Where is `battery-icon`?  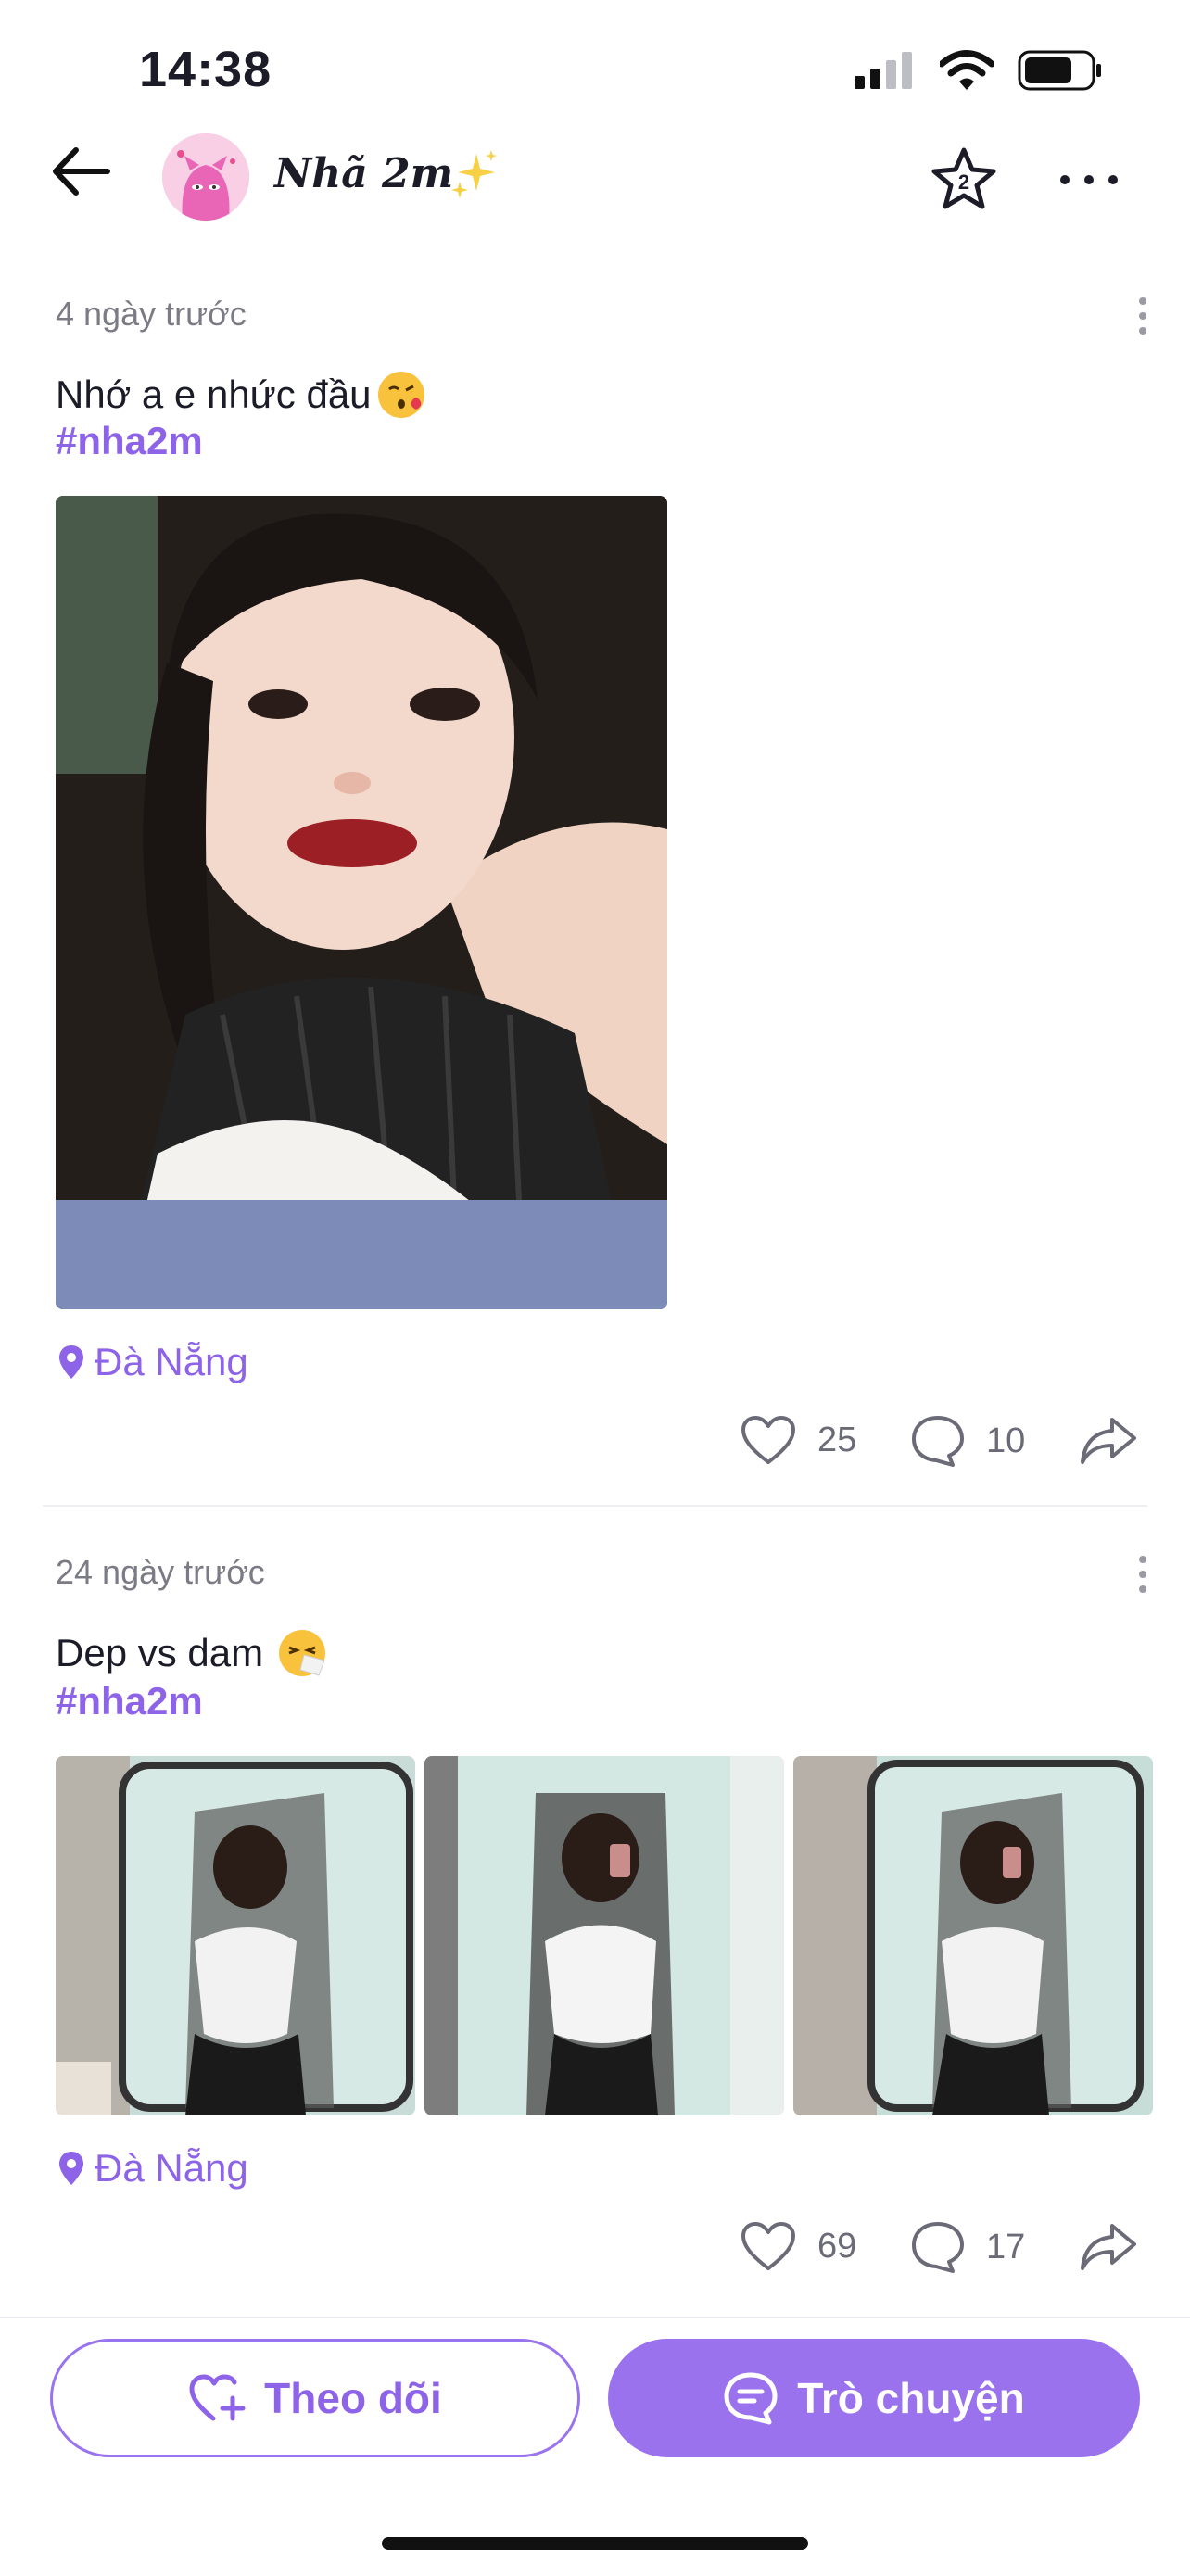
battery-icon is located at coordinates (1059, 70).